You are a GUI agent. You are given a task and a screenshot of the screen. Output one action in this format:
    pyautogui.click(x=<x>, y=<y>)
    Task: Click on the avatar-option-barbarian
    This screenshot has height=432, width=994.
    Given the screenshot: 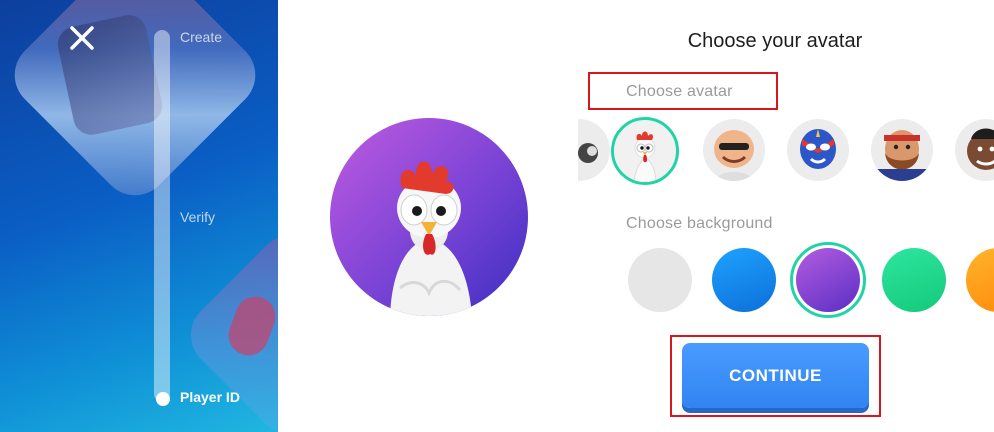 What is the action you would take?
    pyautogui.click(x=902, y=150)
    